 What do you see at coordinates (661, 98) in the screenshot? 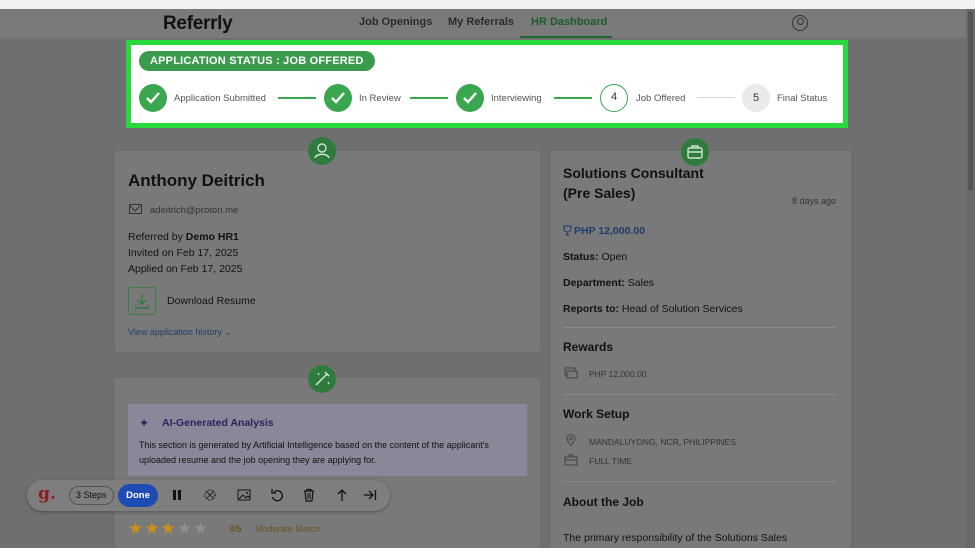
I see `step-label-job-offered: Job Offered` at bounding box center [661, 98].